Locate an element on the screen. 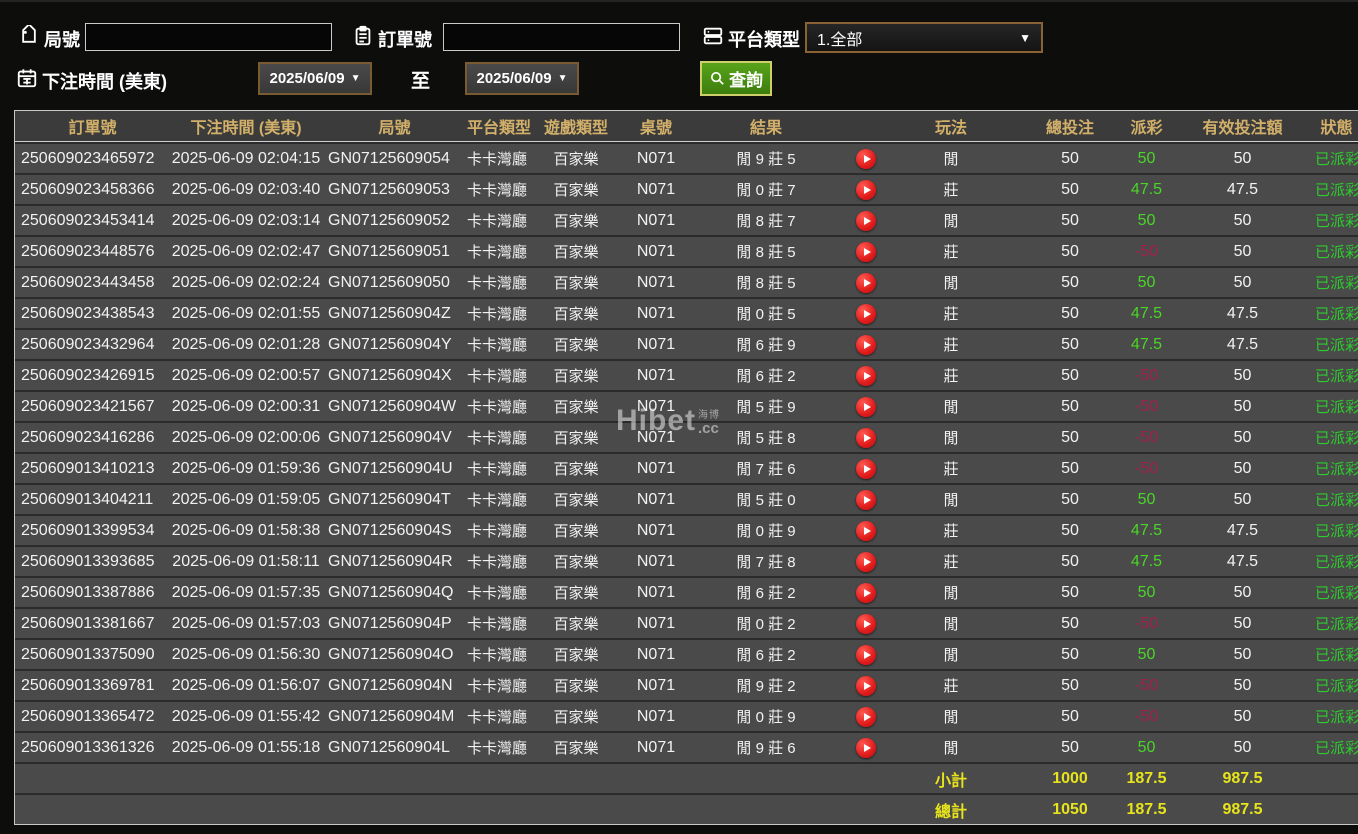 This screenshot has width=1358, height=834. payout-cell: 50 is located at coordinates (1146, 282).